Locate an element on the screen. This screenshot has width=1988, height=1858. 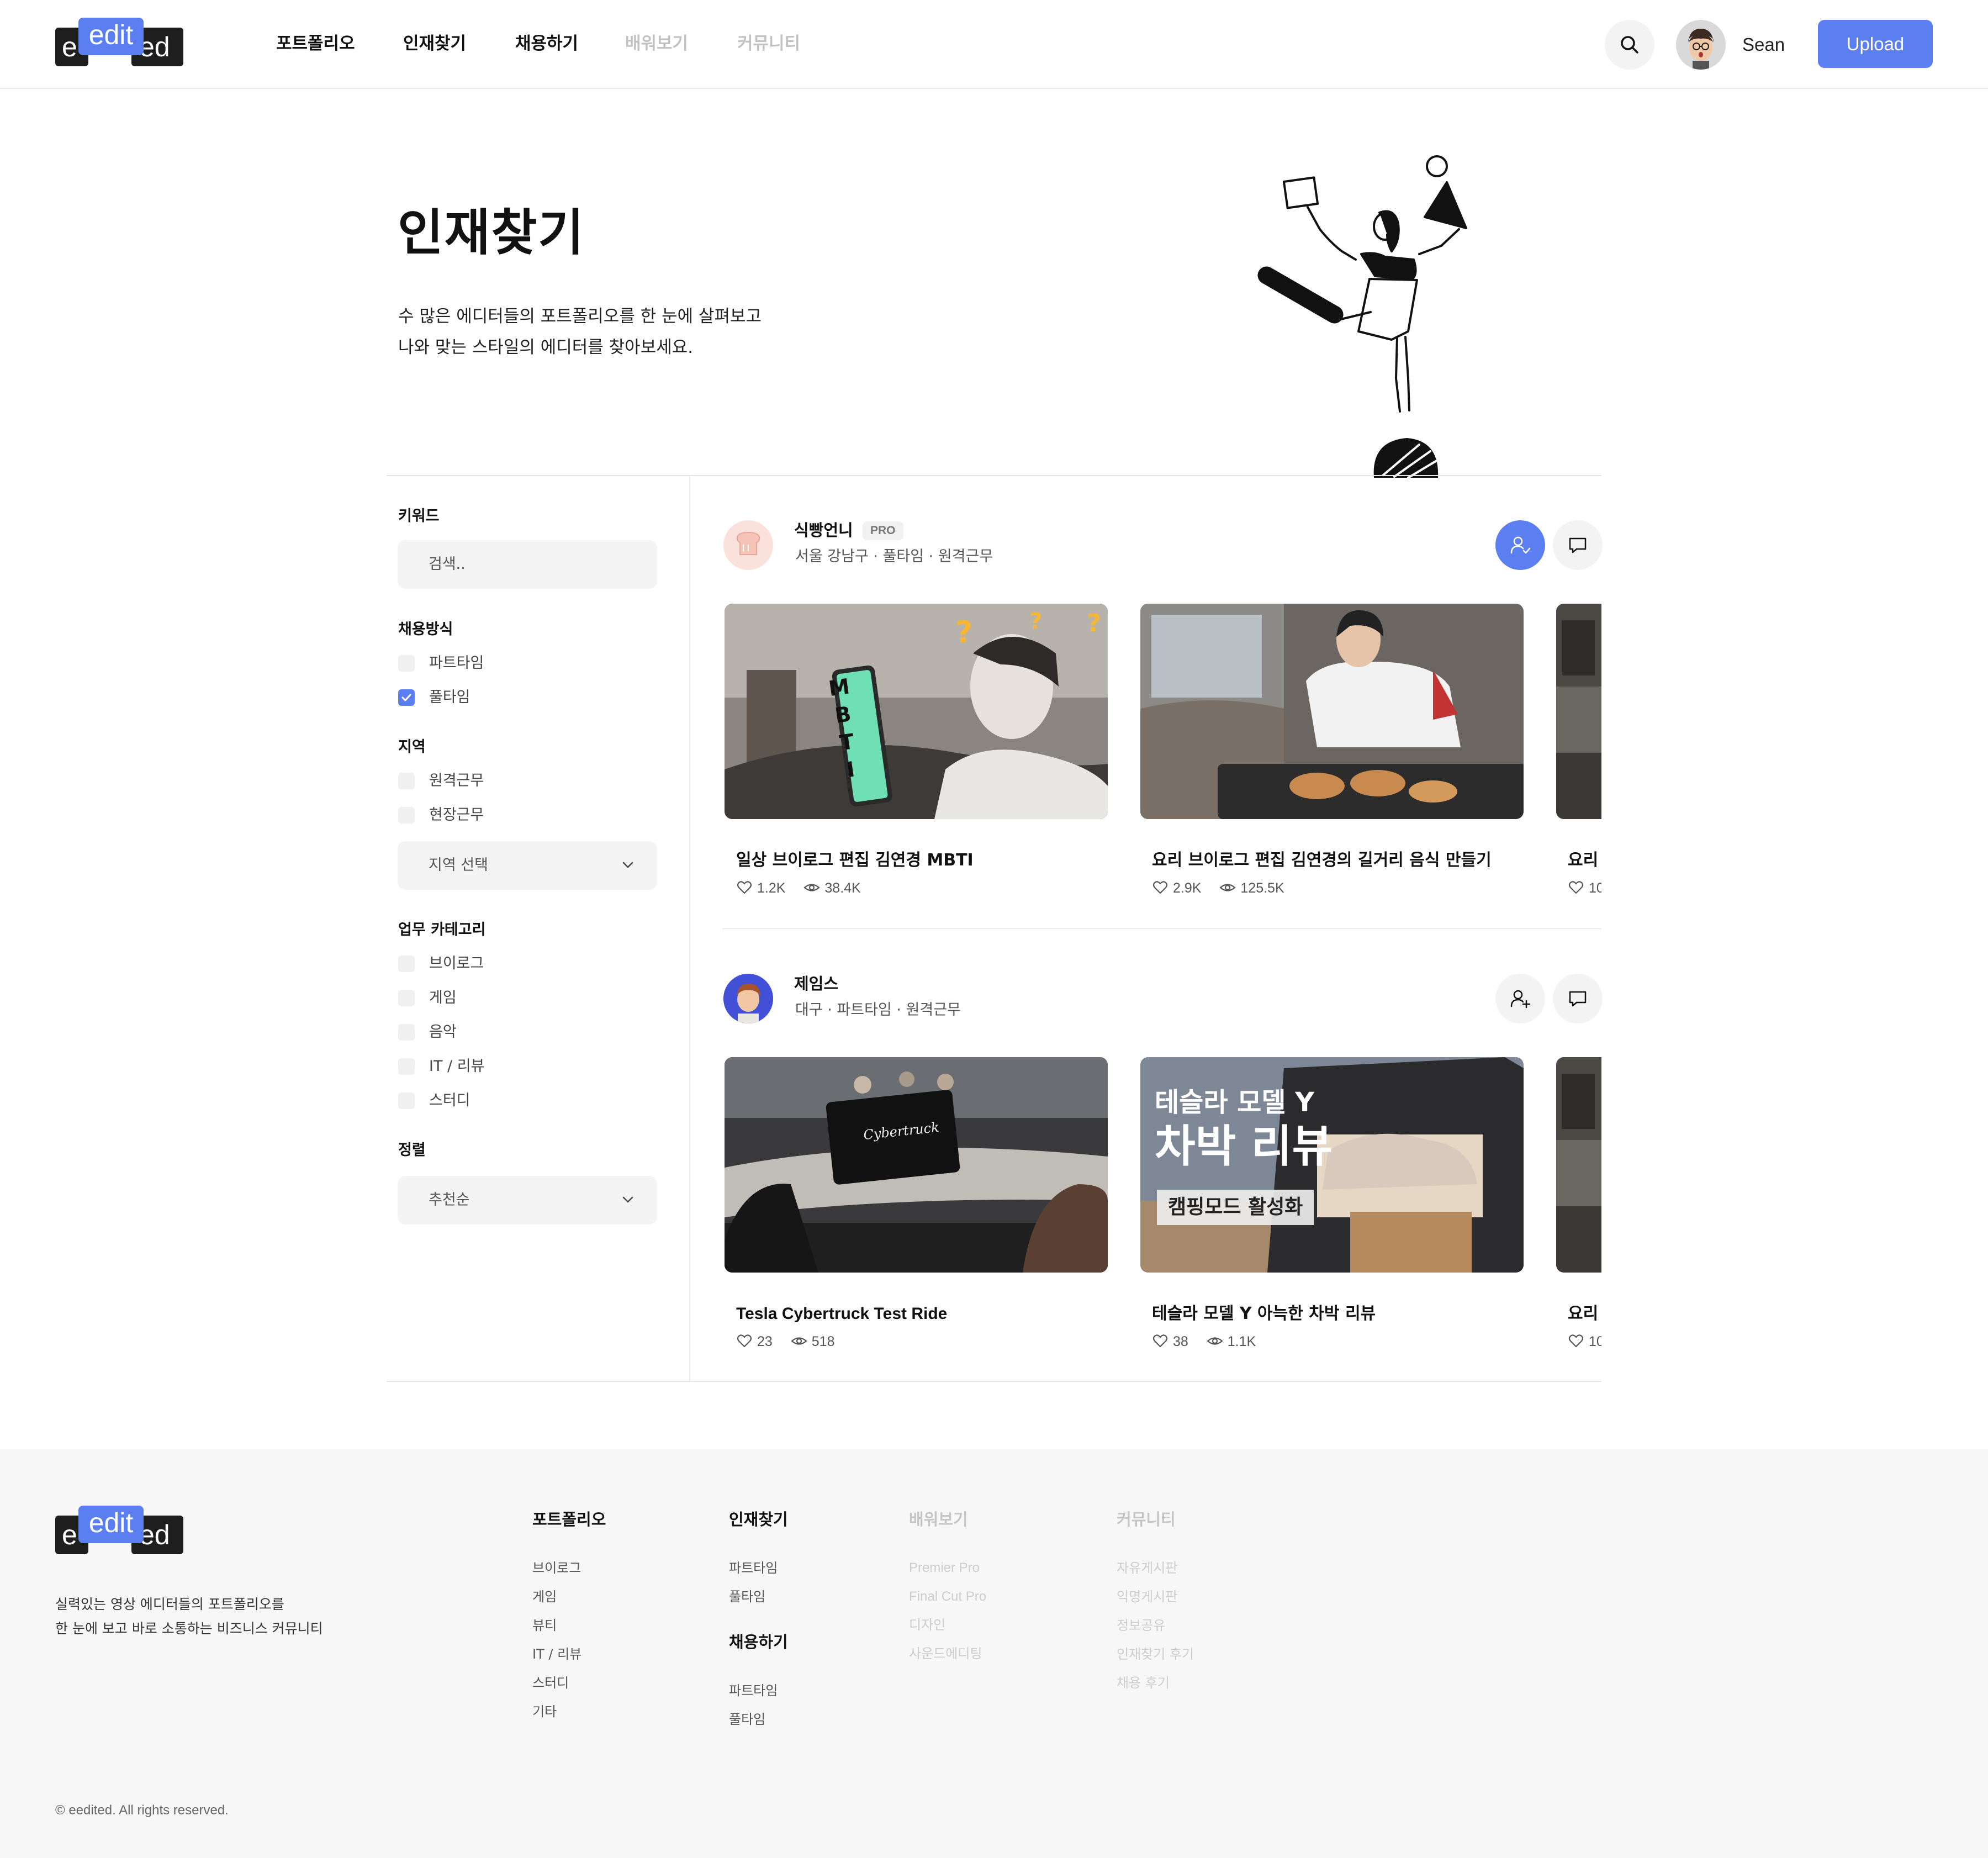
footer-link: 정보공유 is located at coordinates (1155, 1625).